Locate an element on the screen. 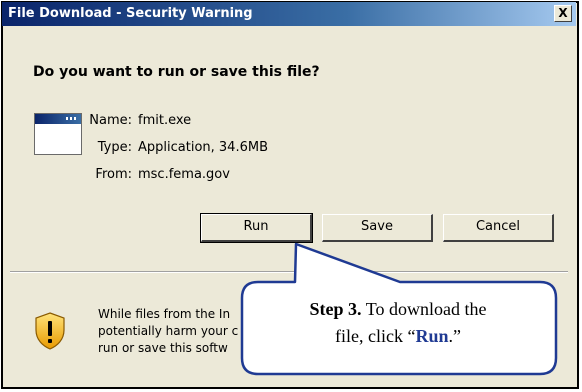  callout-text-c: .” is located at coordinates (455, 336).